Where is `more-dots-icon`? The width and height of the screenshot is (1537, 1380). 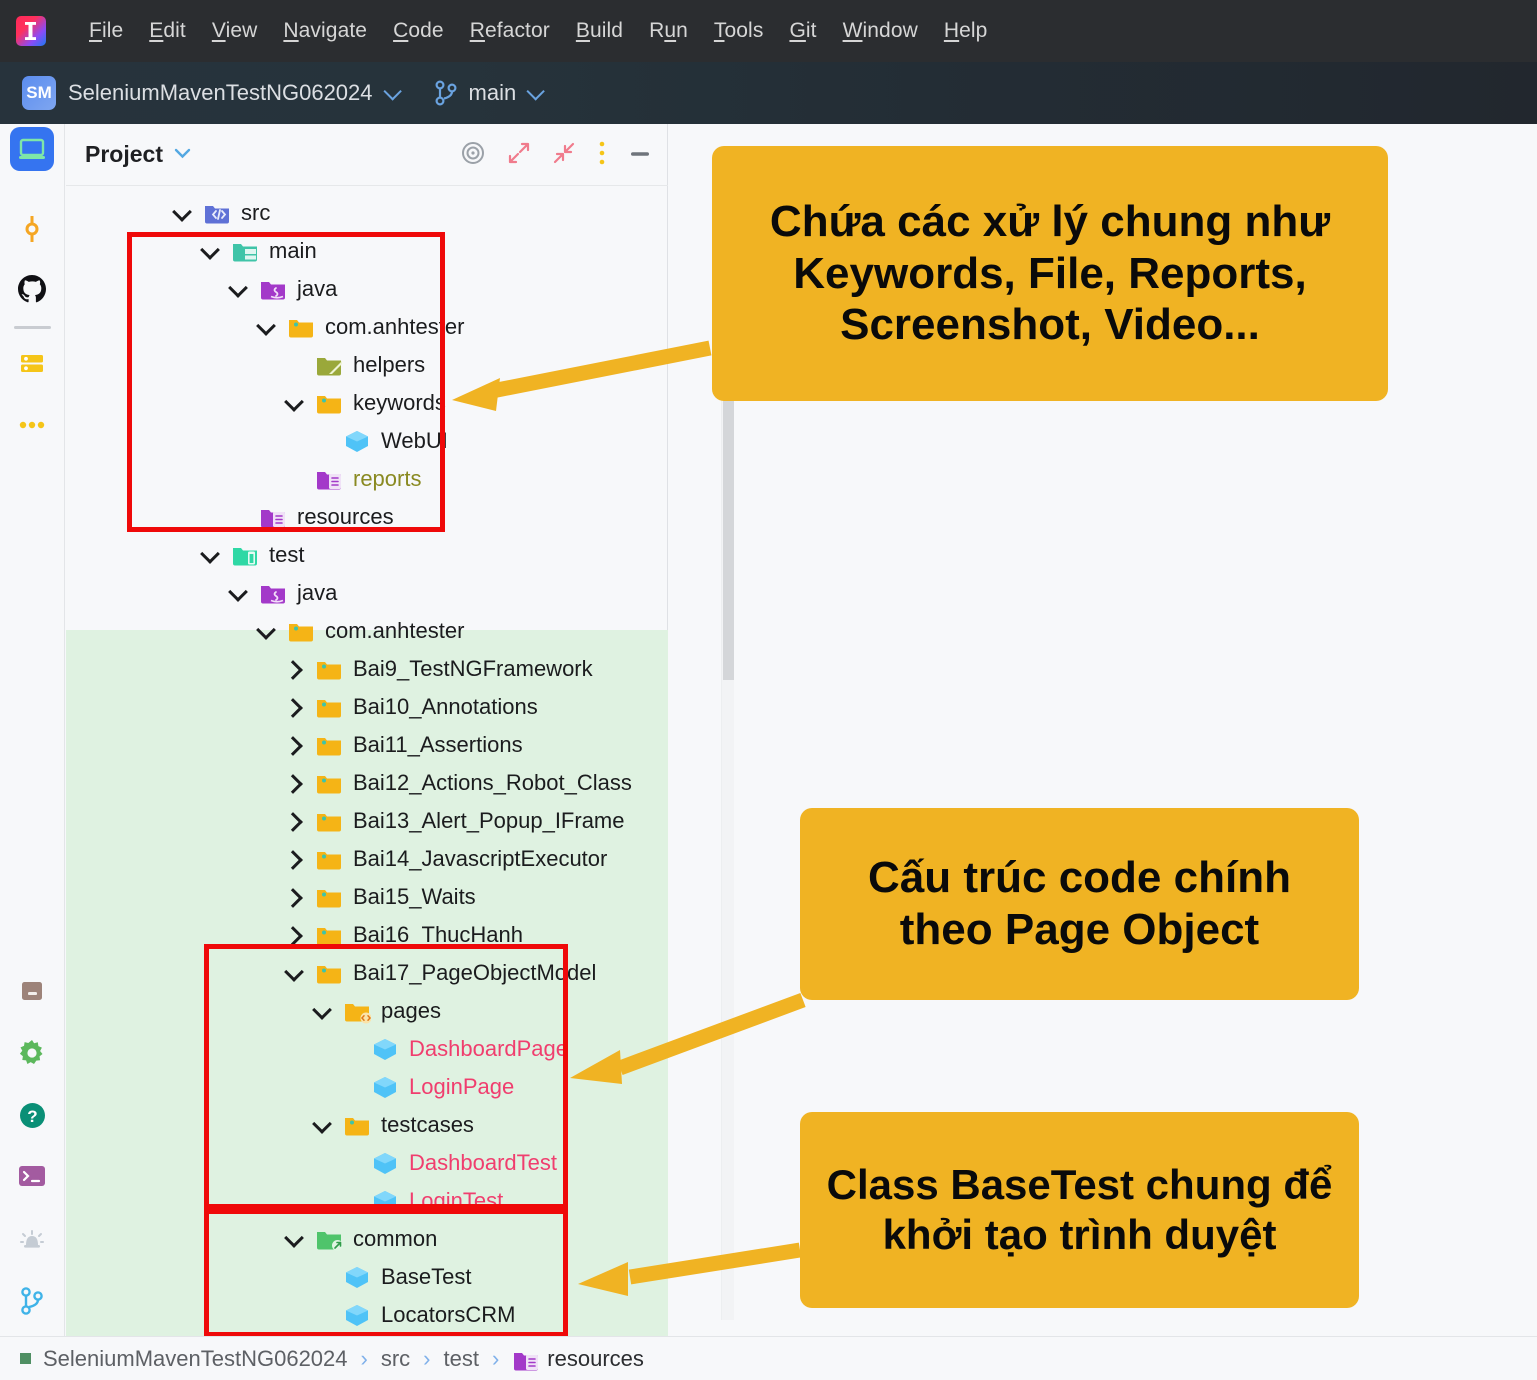 more-dots-icon is located at coordinates (32, 425).